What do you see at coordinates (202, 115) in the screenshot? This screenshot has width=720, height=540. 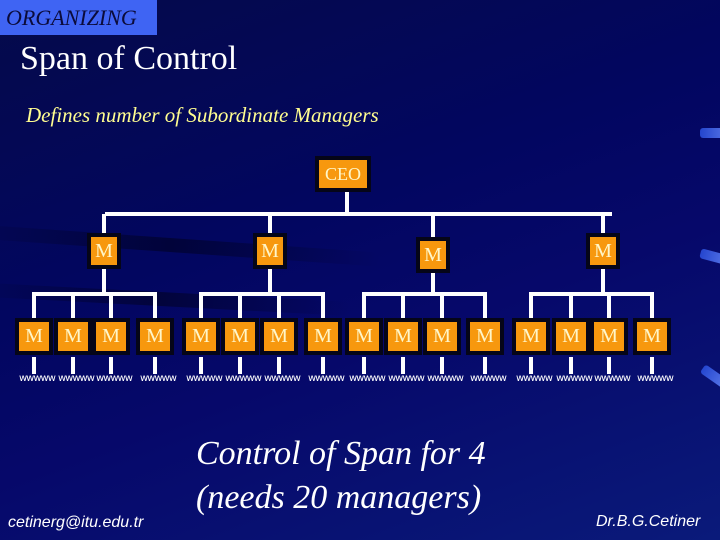 I see `slide-subtitle: Defines number of Subordinate Managers` at bounding box center [202, 115].